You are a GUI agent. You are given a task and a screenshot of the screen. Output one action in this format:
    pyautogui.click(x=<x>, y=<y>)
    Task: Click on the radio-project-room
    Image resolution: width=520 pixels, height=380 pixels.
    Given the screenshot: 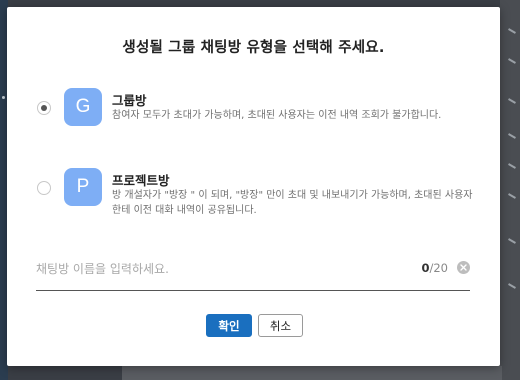 What is the action you would take?
    pyautogui.click(x=44, y=188)
    